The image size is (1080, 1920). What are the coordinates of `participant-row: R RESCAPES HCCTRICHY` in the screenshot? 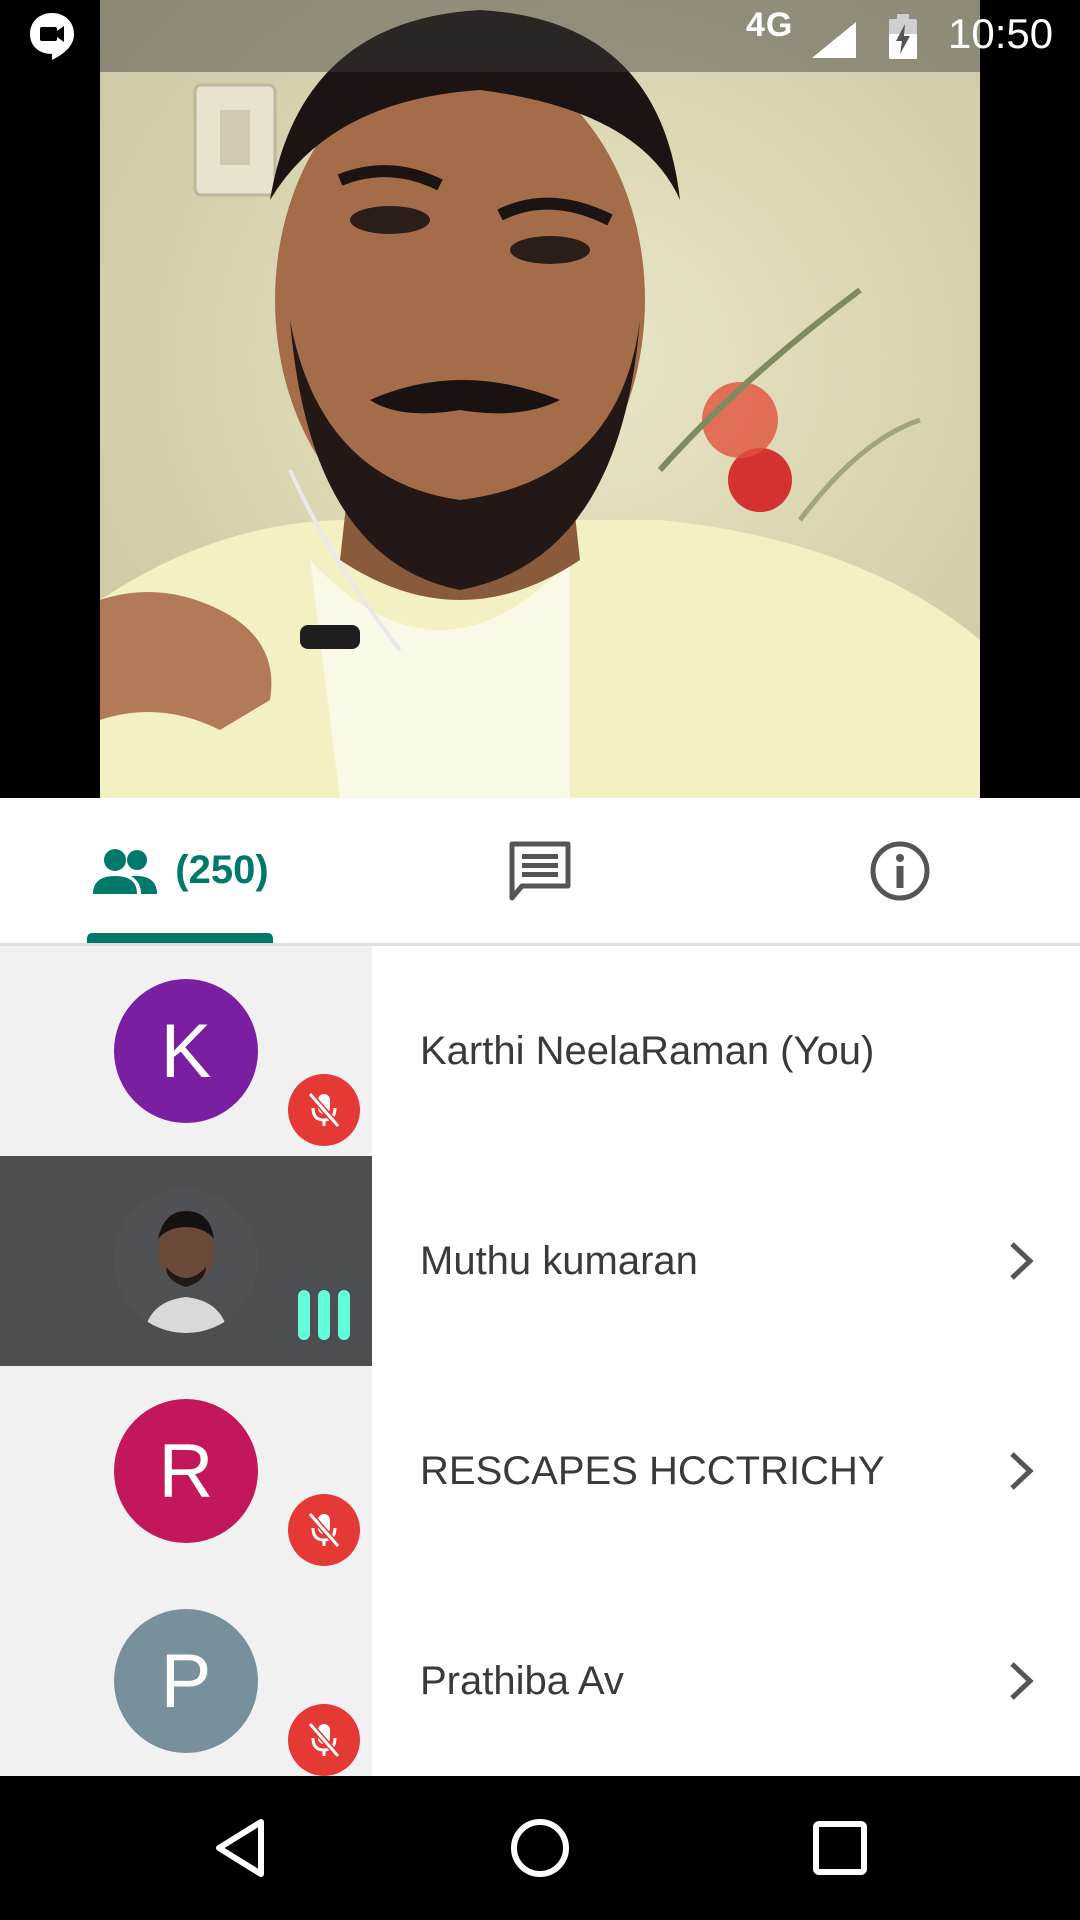 It's located at (540, 1471).